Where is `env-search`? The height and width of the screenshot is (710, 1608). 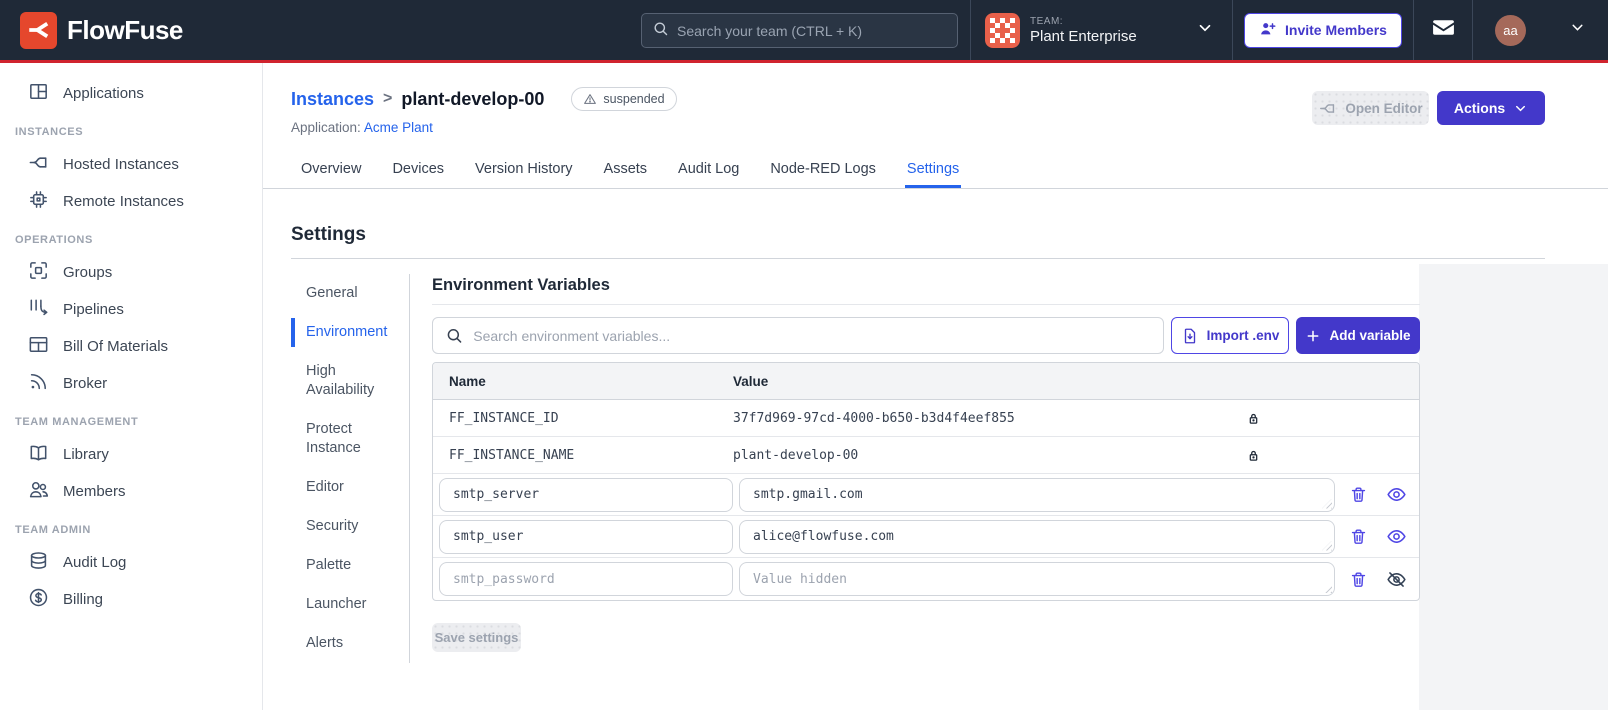 env-search is located at coordinates (798, 335).